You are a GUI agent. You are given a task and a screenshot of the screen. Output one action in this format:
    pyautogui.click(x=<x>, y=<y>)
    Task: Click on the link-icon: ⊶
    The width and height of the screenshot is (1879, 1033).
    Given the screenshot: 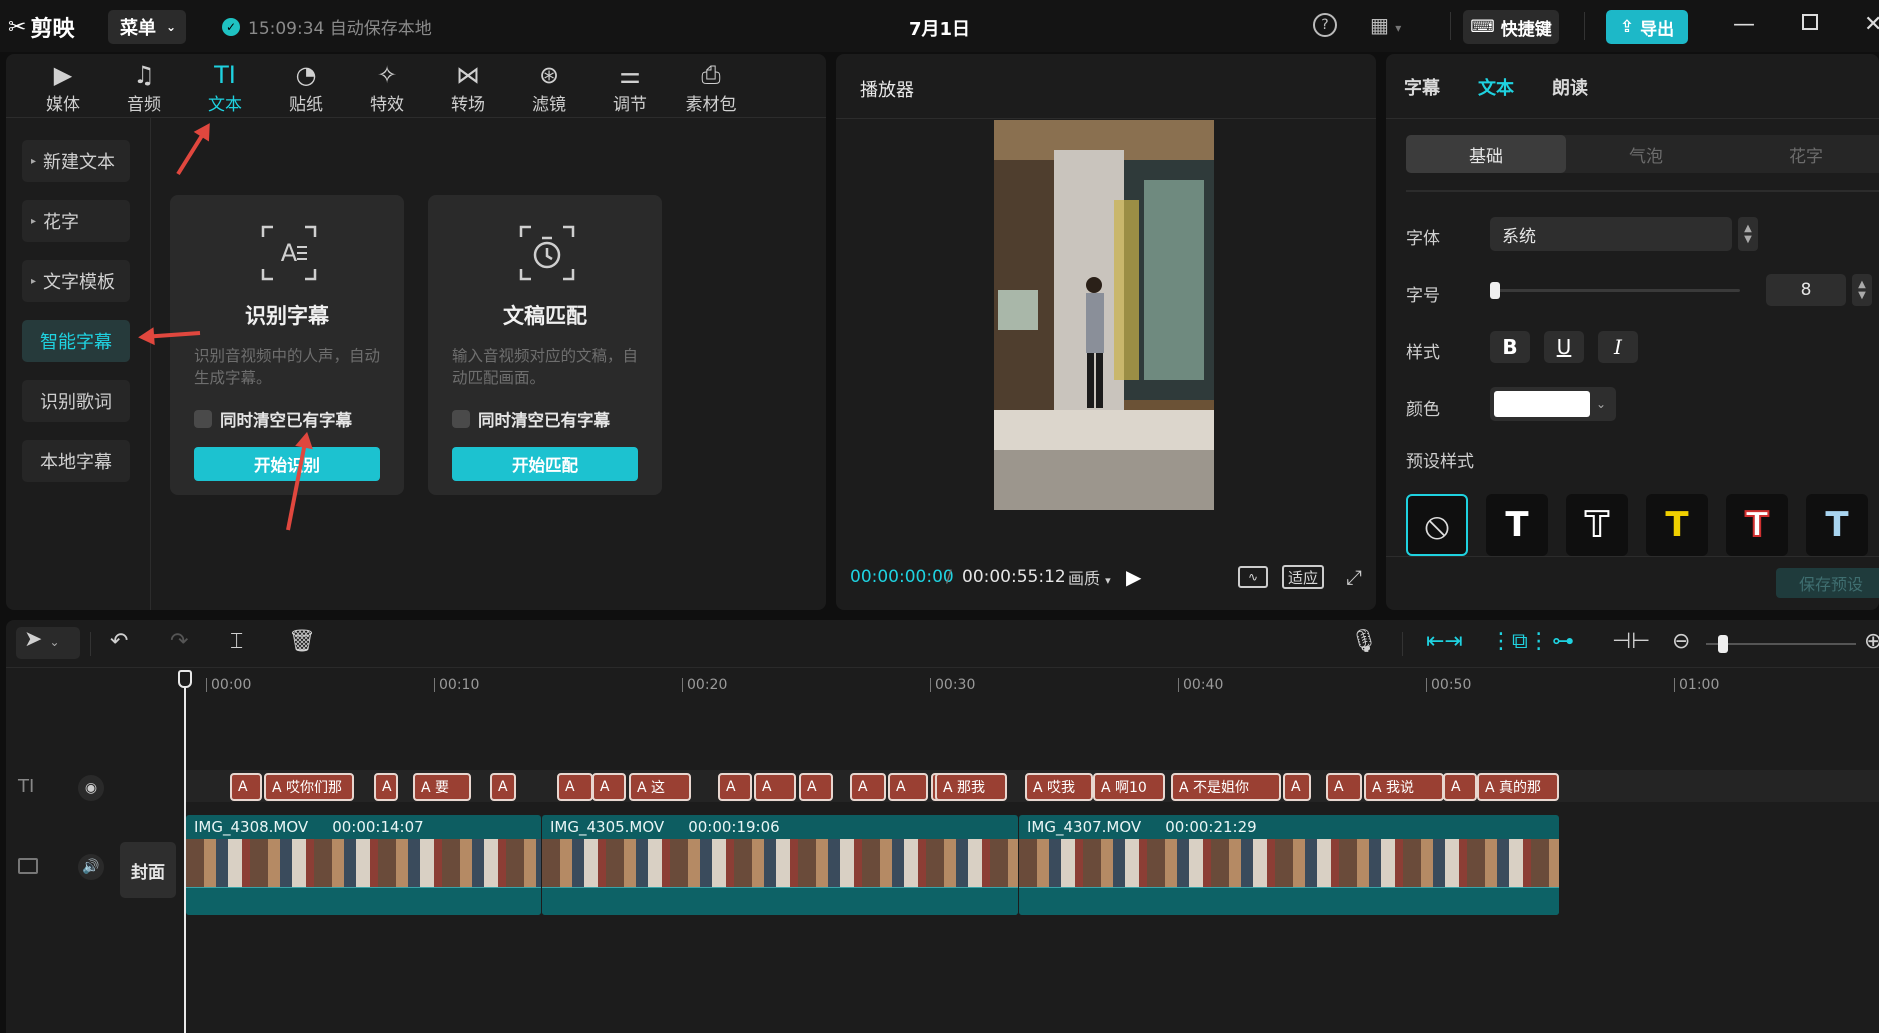 What is the action you would take?
    pyautogui.click(x=1563, y=641)
    